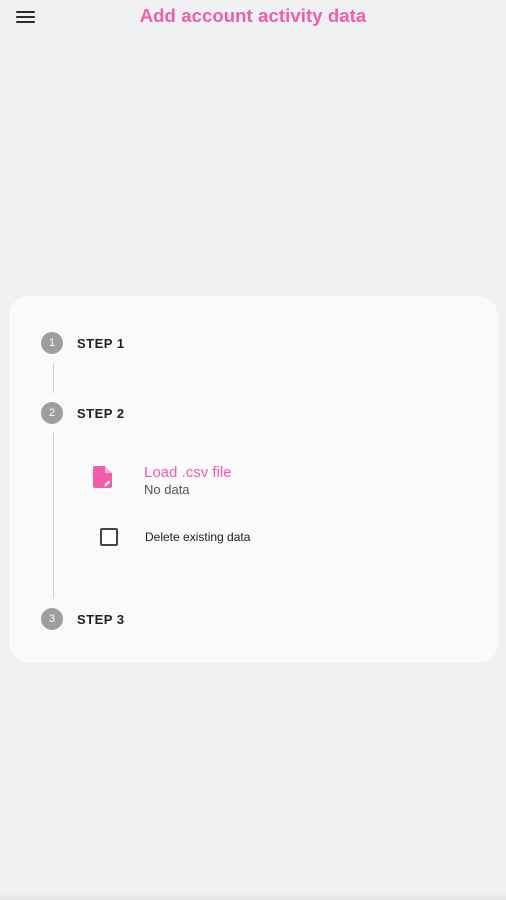 Image resolution: width=506 pixels, height=900 pixels. I want to click on step-1-label: STEP 1, so click(101, 343).